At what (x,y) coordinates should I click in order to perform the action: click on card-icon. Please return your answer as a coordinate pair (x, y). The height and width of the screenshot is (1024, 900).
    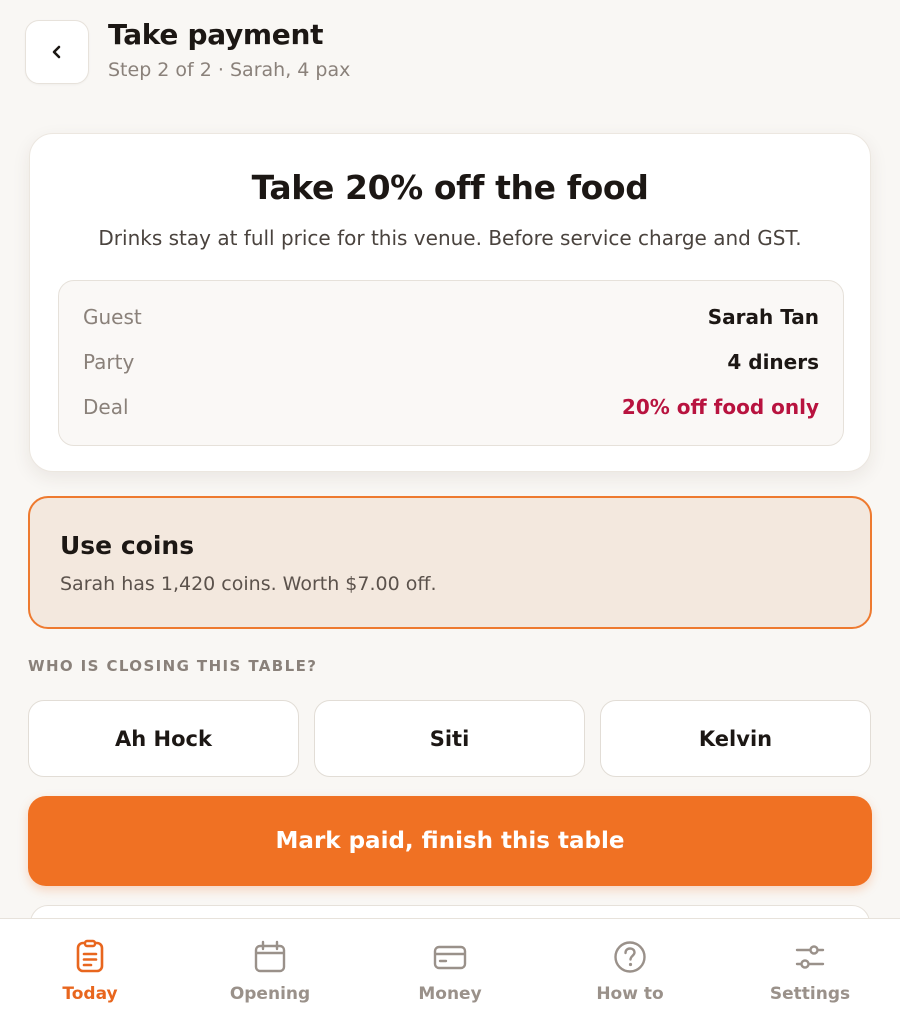
    Looking at the image, I should click on (450, 957).